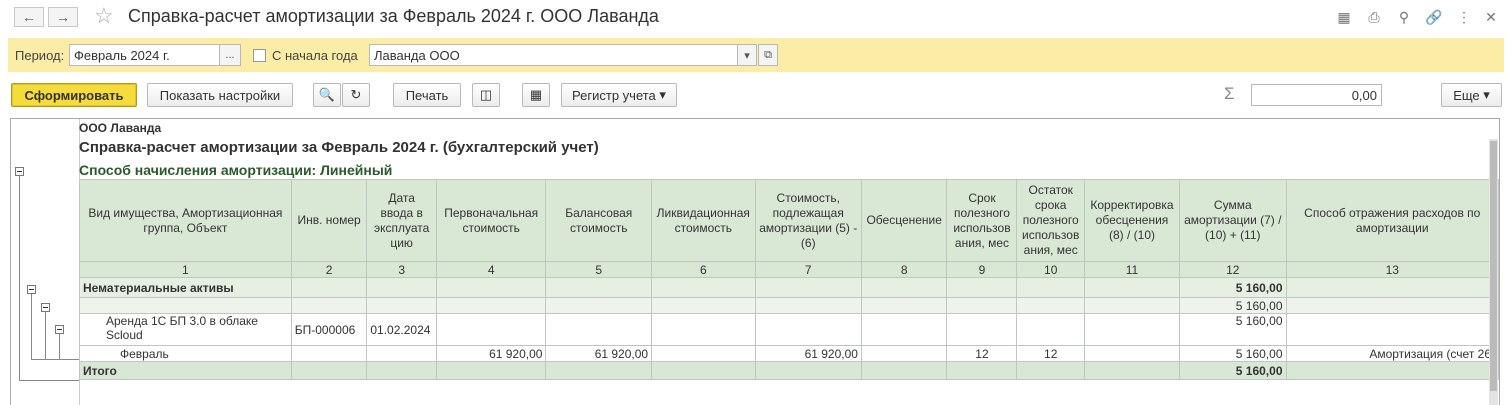 The width and height of the screenshot is (1508, 405). Describe the element at coordinates (491, 269) in the screenshot. I see `column-number: 4` at that location.